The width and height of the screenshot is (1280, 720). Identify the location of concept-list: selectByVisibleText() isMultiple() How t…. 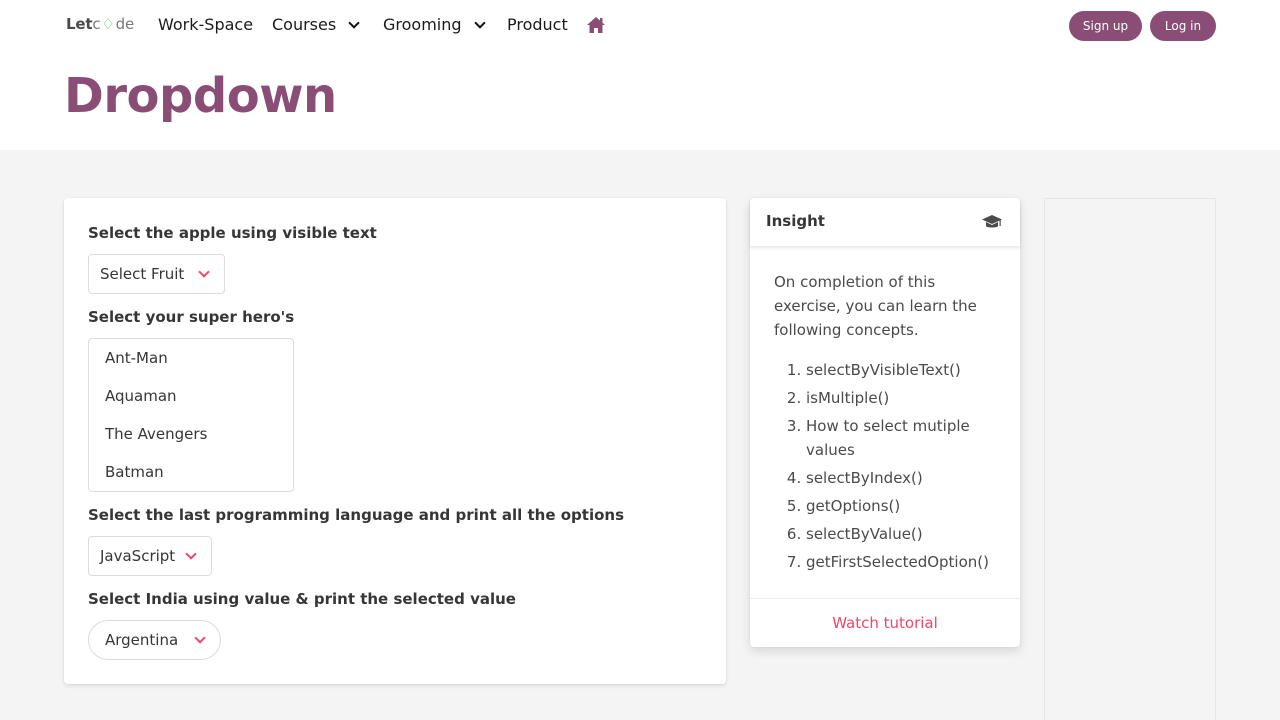
(887, 466).